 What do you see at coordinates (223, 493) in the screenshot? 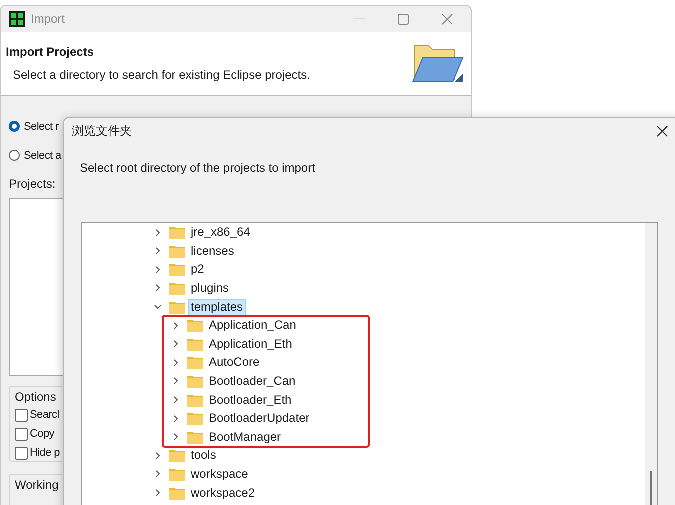
I see `tree-item: workspace2` at bounding box center [223, 493].